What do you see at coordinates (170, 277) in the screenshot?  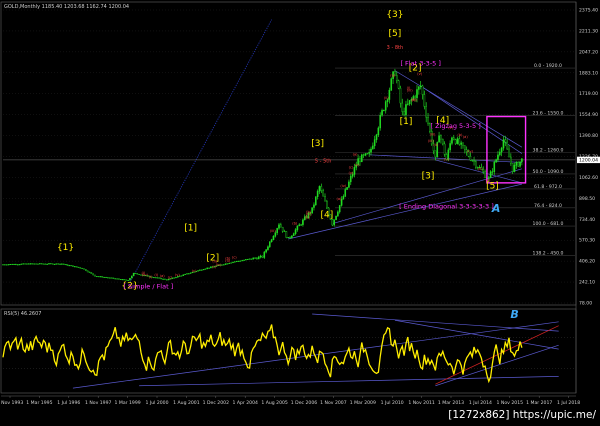 I see `minor-wave-mark: (c)` at bounding box center [170, 277].